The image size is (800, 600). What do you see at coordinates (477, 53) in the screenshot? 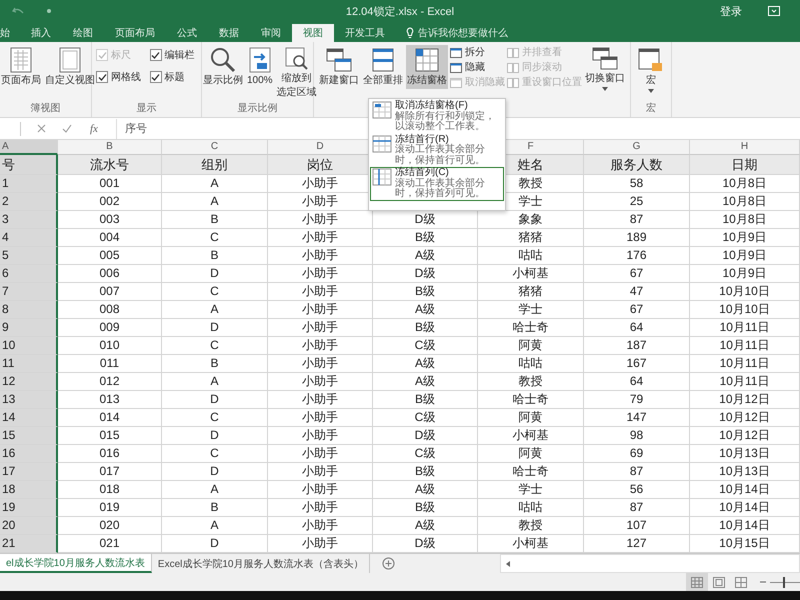
I see `small-ribbon-button: 拆分` at bounding box center [477, 53].